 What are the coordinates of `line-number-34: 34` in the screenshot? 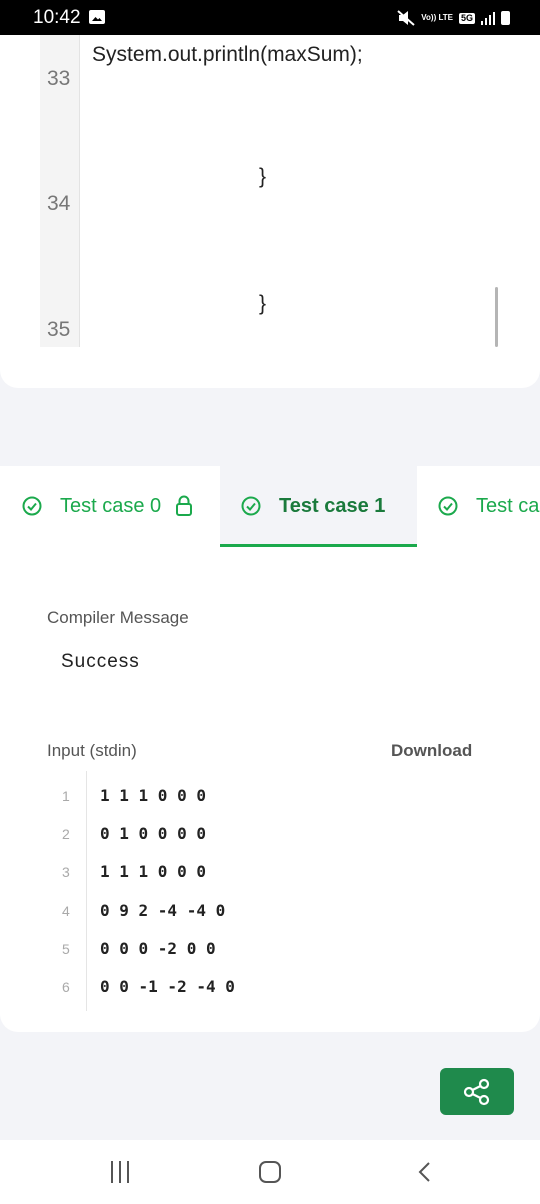 It's located at (59, 203).